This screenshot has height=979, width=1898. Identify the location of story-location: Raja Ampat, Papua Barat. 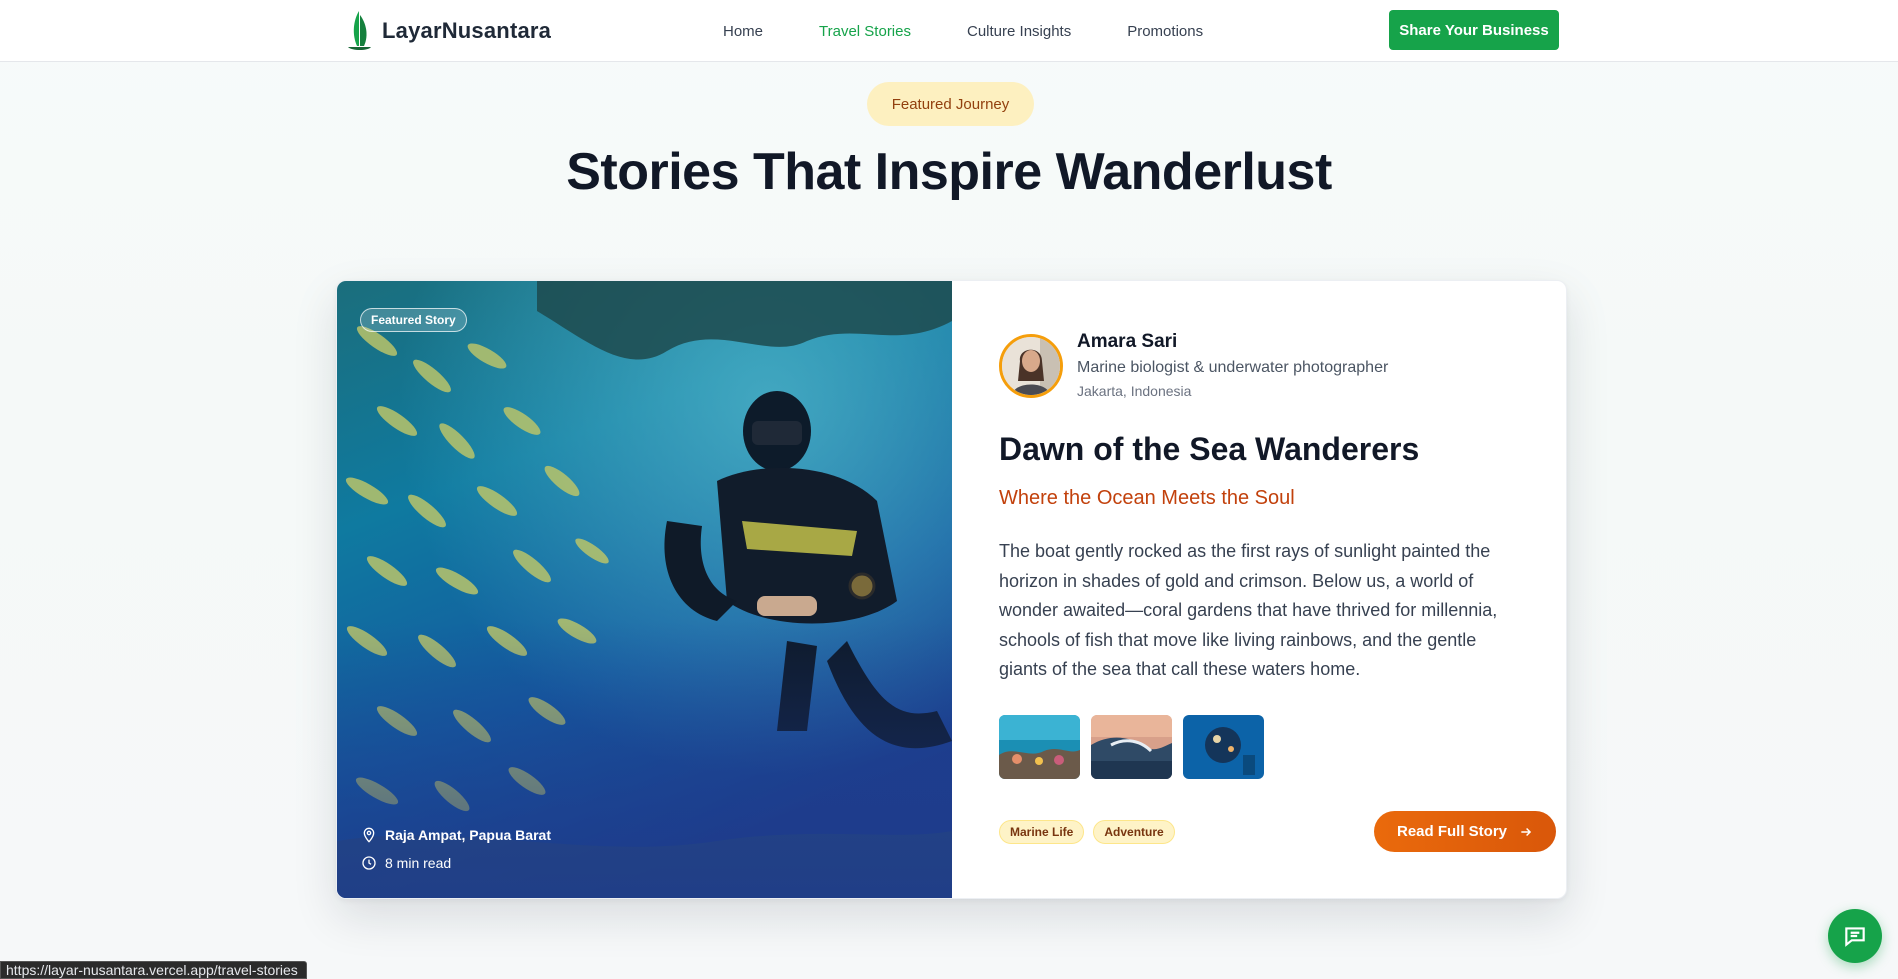
(456, 835).